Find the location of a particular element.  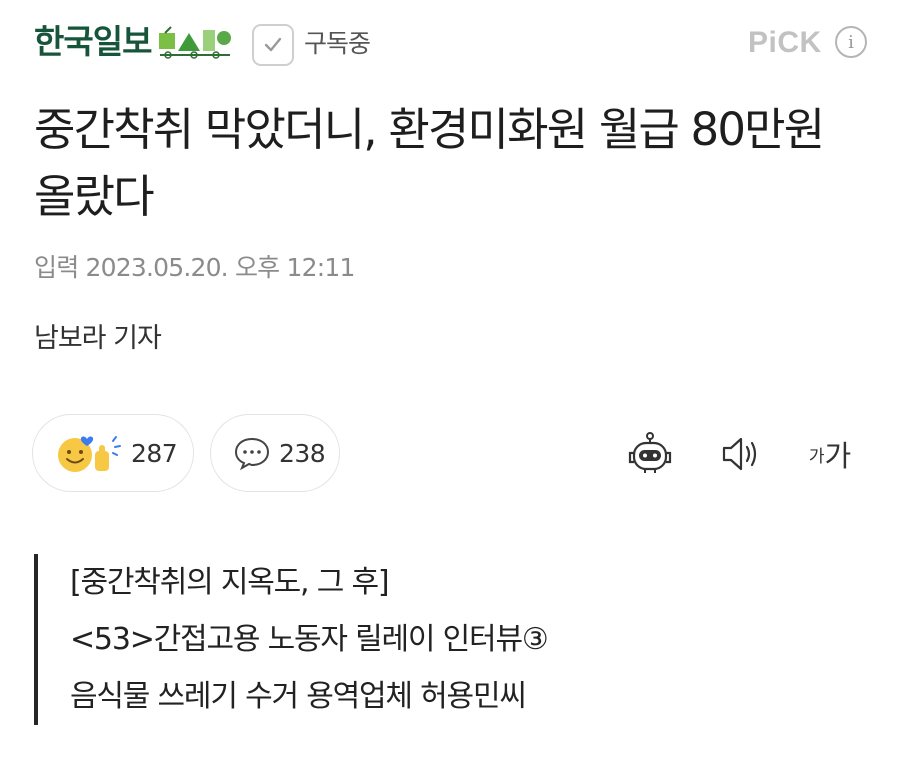

font-size-button: 가가 is located at coordinates (830, 454).